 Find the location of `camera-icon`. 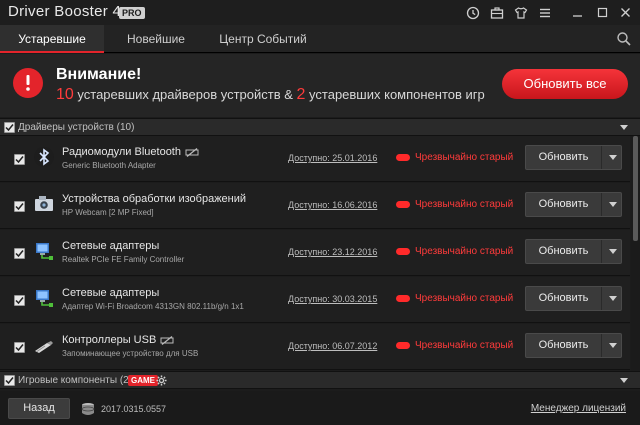

camera-icon is located at coordinates (44, 203).